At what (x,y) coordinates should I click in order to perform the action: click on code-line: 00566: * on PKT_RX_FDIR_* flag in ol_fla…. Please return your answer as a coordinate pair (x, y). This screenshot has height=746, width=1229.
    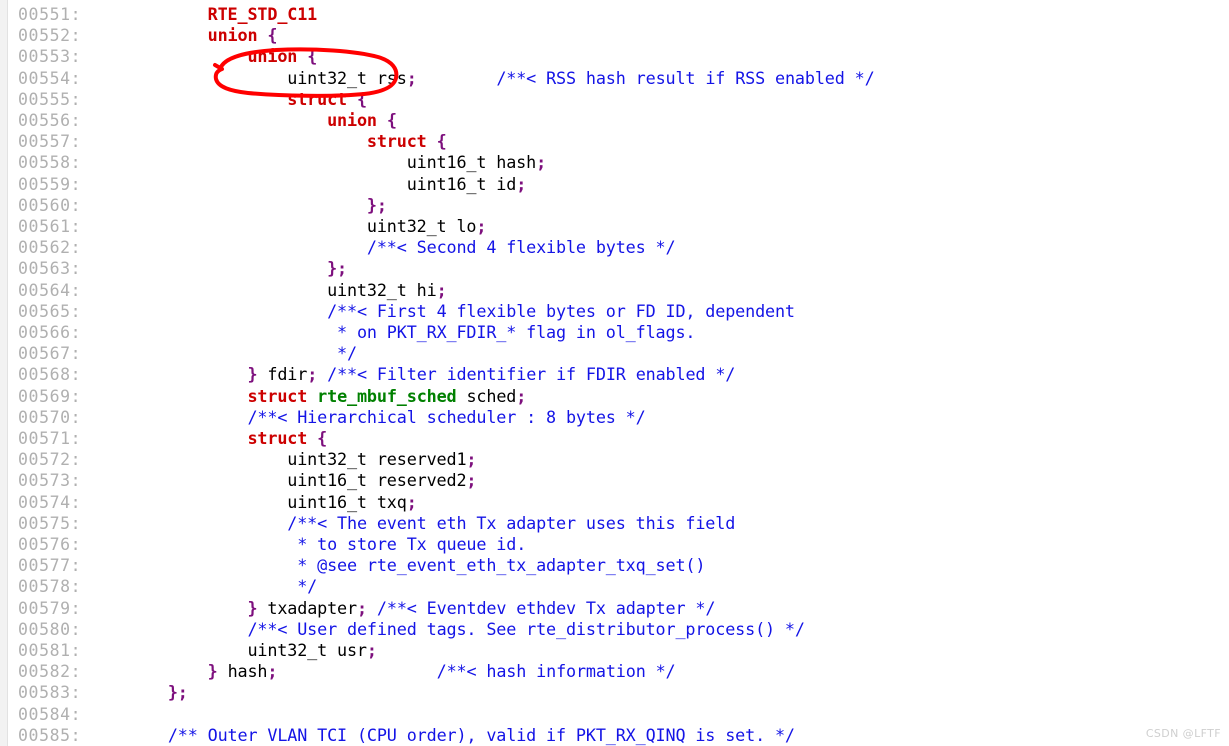
    Looking at the image, I should click on (614, 332).